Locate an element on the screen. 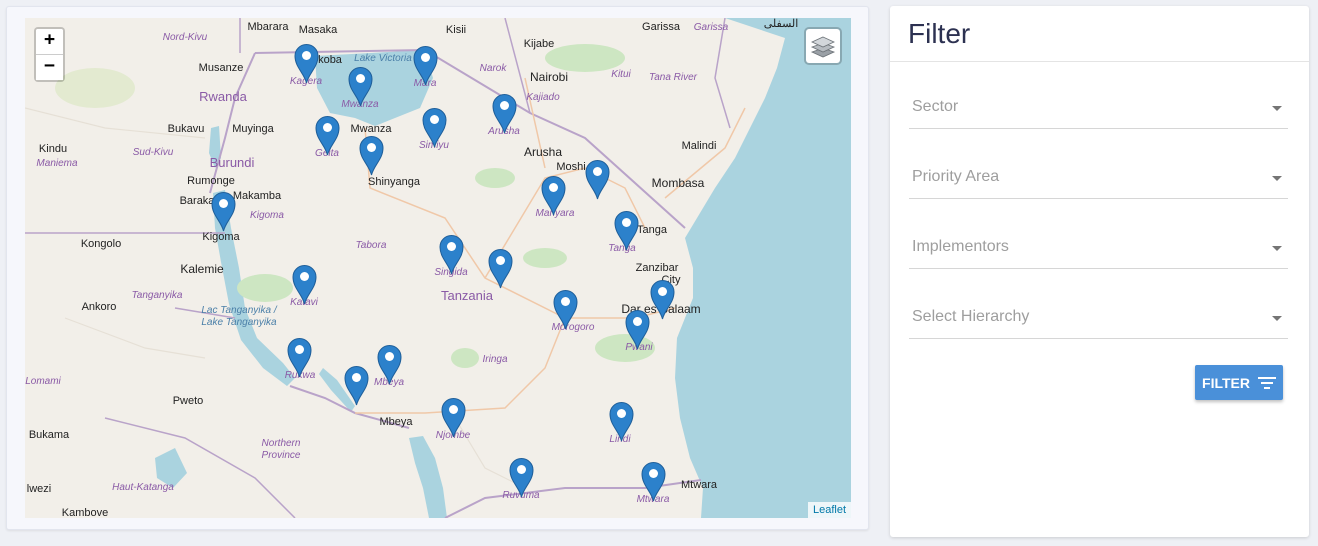 This screenshot has width=1318, height=546. place-label: Baraka is located at coordinates (197, 201).